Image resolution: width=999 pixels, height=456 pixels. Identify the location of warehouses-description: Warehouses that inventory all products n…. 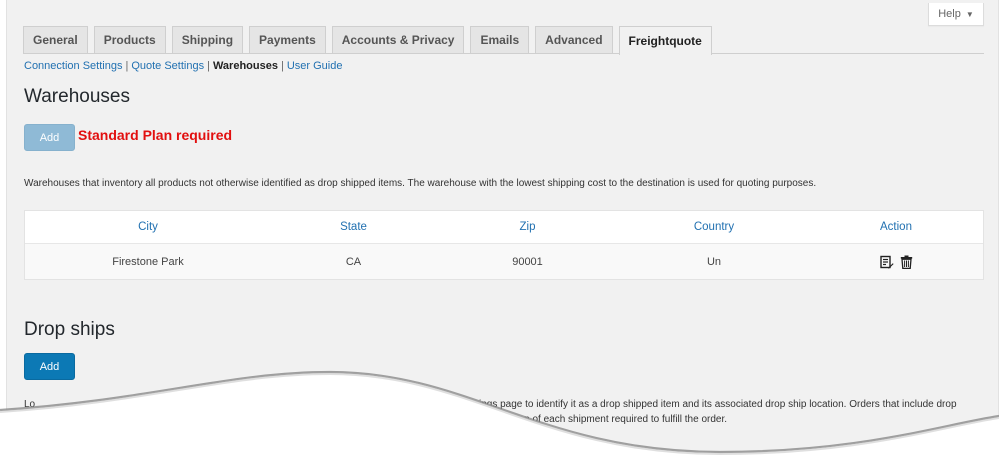
(420, 183).